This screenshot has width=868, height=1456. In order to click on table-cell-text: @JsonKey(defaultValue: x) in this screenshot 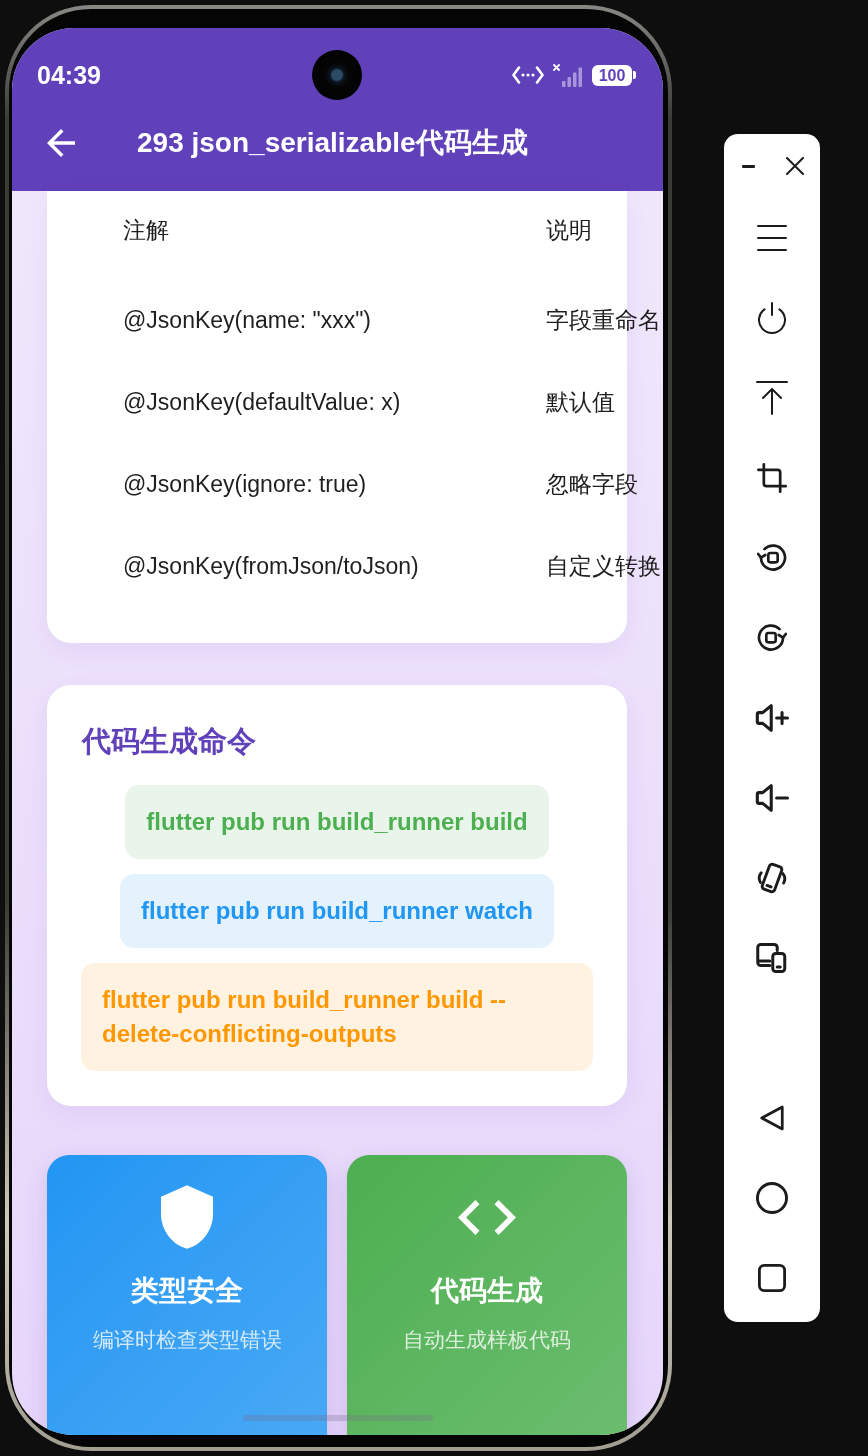, I will do `click(262, 402)`.